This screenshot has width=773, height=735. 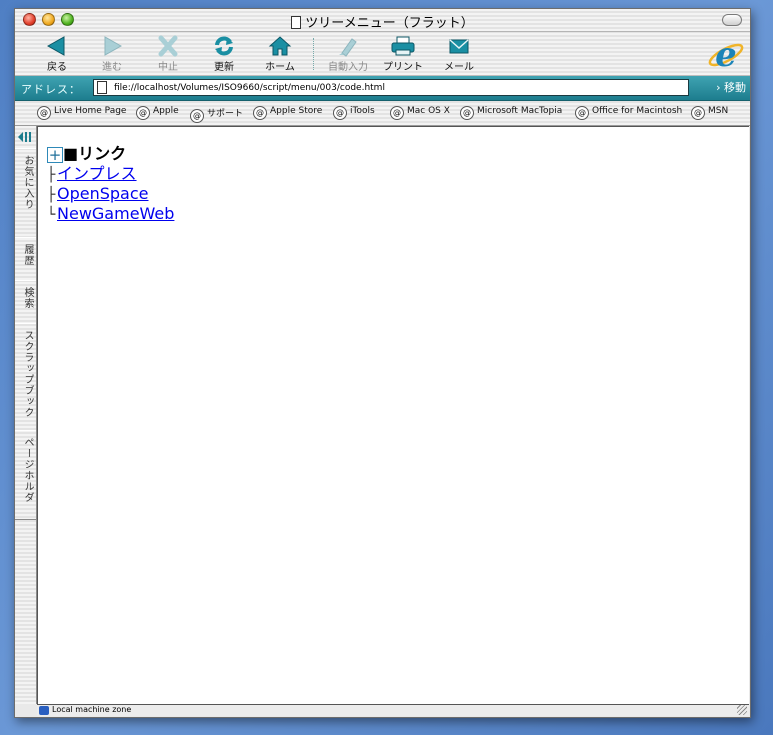 I want to click on favorite-item: @ Apple Store, so click(x=287, y=113).